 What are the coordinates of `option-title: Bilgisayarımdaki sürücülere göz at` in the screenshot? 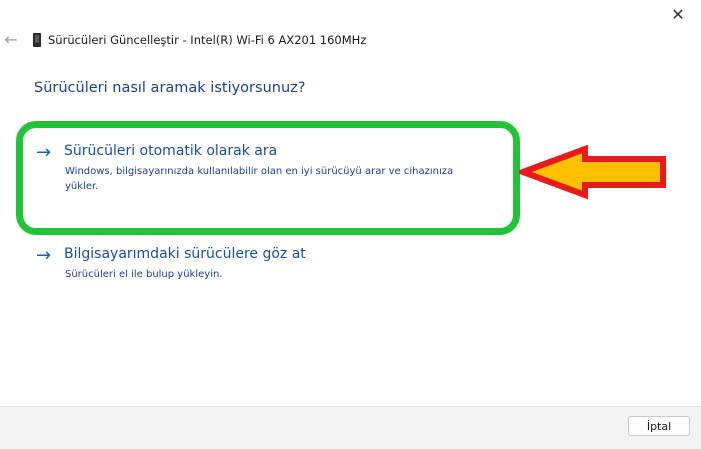 It's located at (185, 254).